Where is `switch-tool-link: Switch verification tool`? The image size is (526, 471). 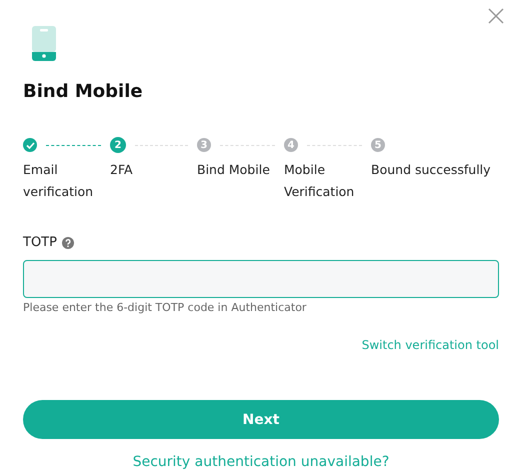
switch-tool-link: Switch verification tool is located at coordinates (430, 345).